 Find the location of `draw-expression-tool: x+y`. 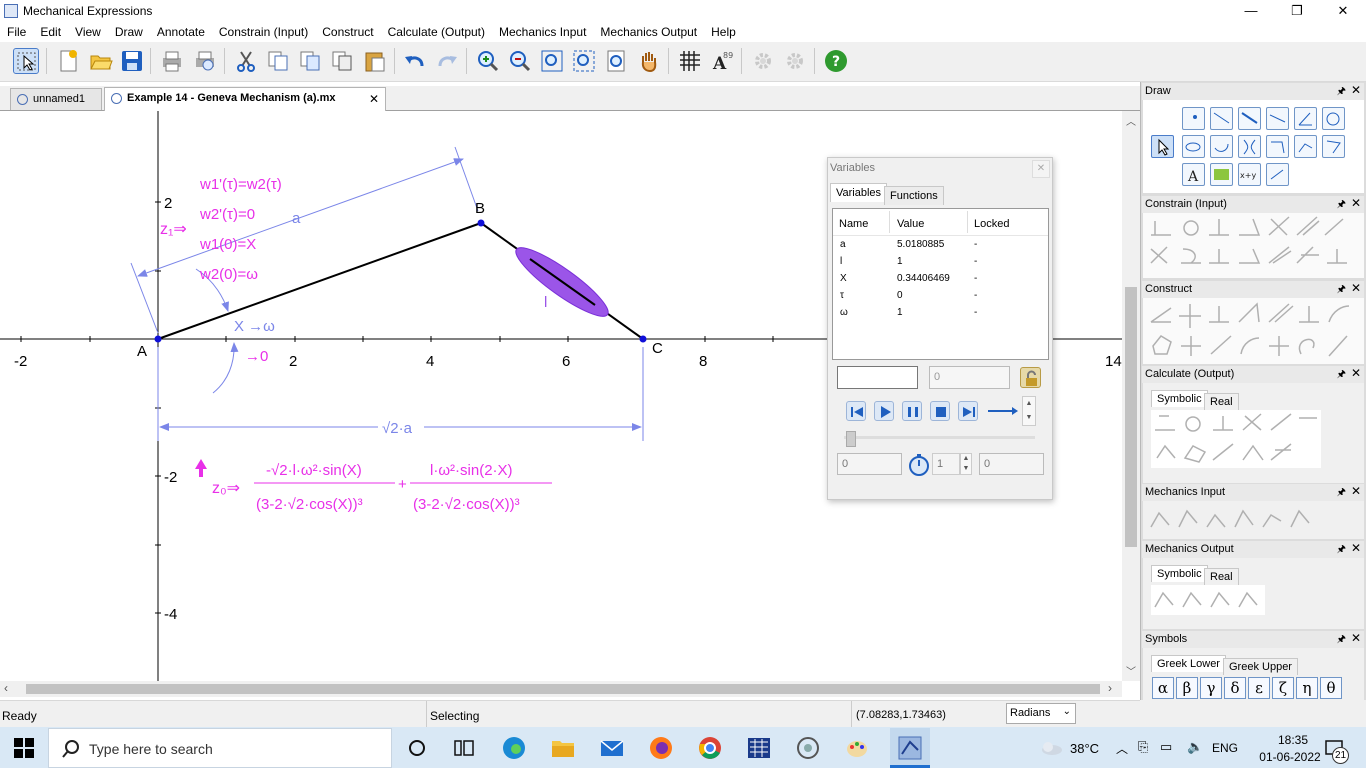

draw-expression-tool: x+y is located at coordinates (1249, 174).